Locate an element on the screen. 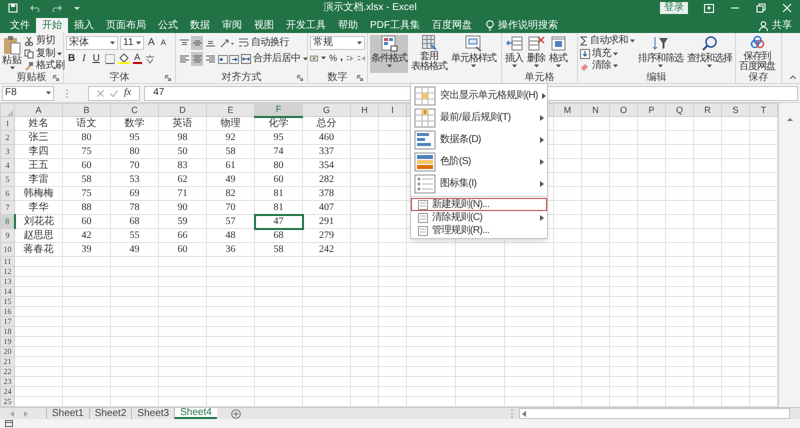  collapse-ribbon-icon is located at coordinates (793, 77).